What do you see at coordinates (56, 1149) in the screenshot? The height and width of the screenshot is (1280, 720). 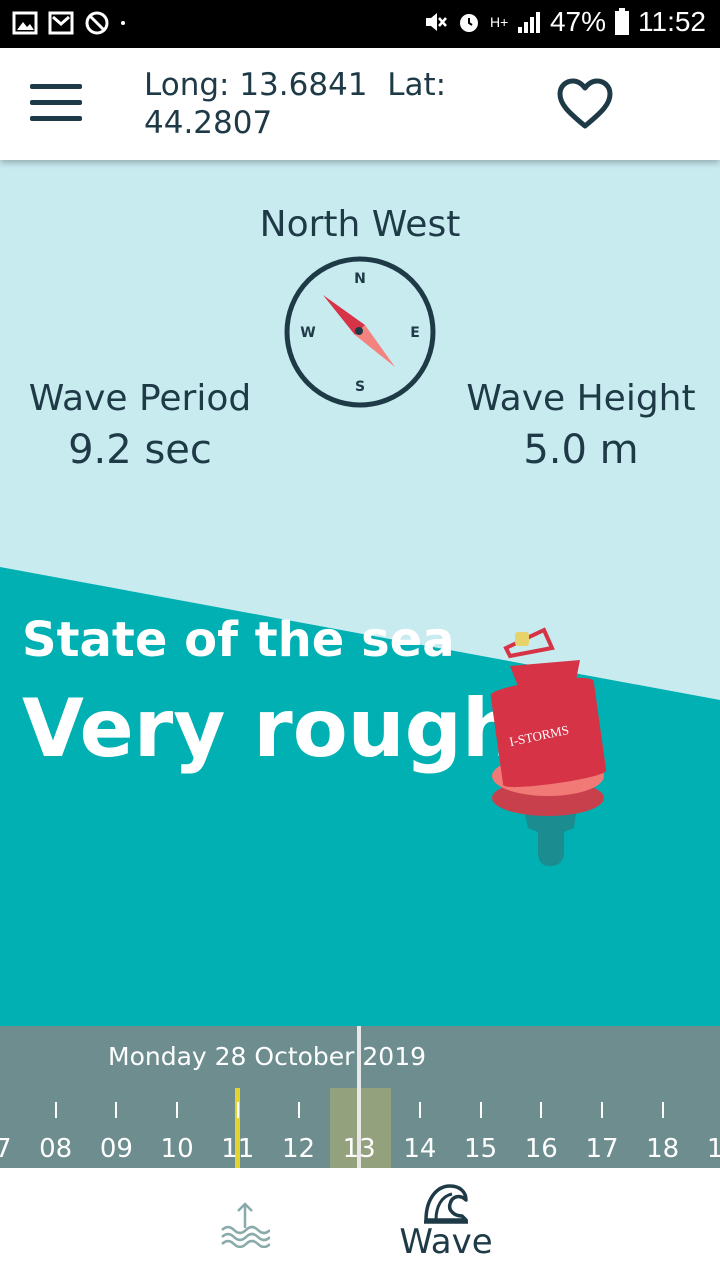 I see `timeline-hour-label: 08` at bounding box center [56, 1149].